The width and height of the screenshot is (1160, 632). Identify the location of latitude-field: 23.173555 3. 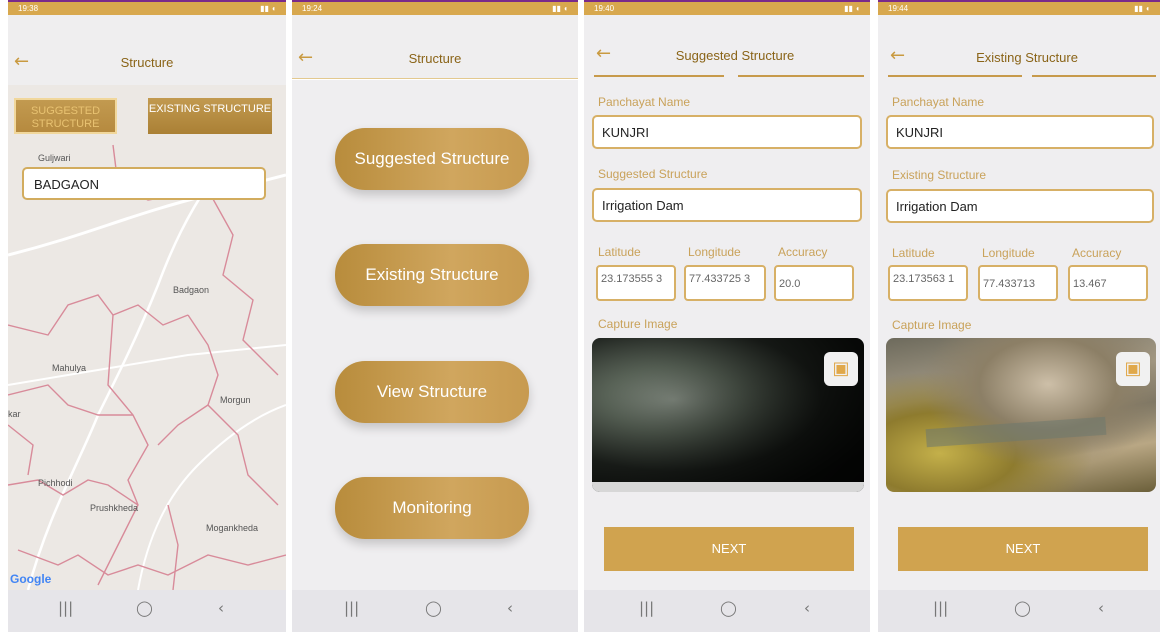
(636, 283).